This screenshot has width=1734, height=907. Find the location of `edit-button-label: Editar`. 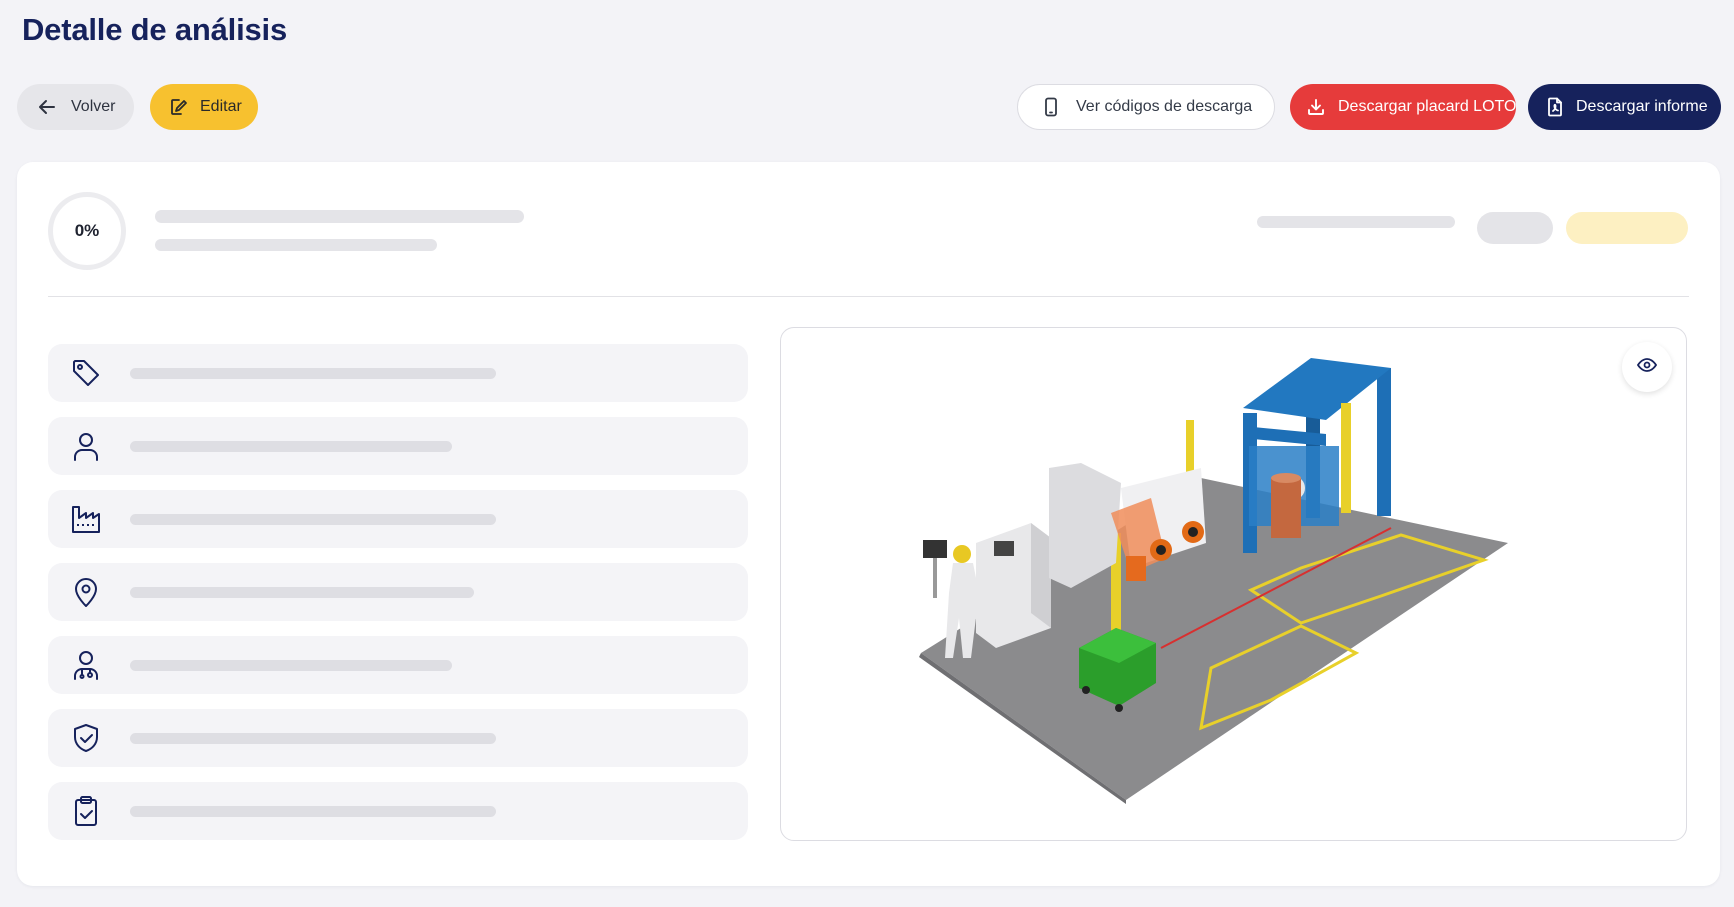

edit-button-label: Editar is located at coordinates (221, 106).